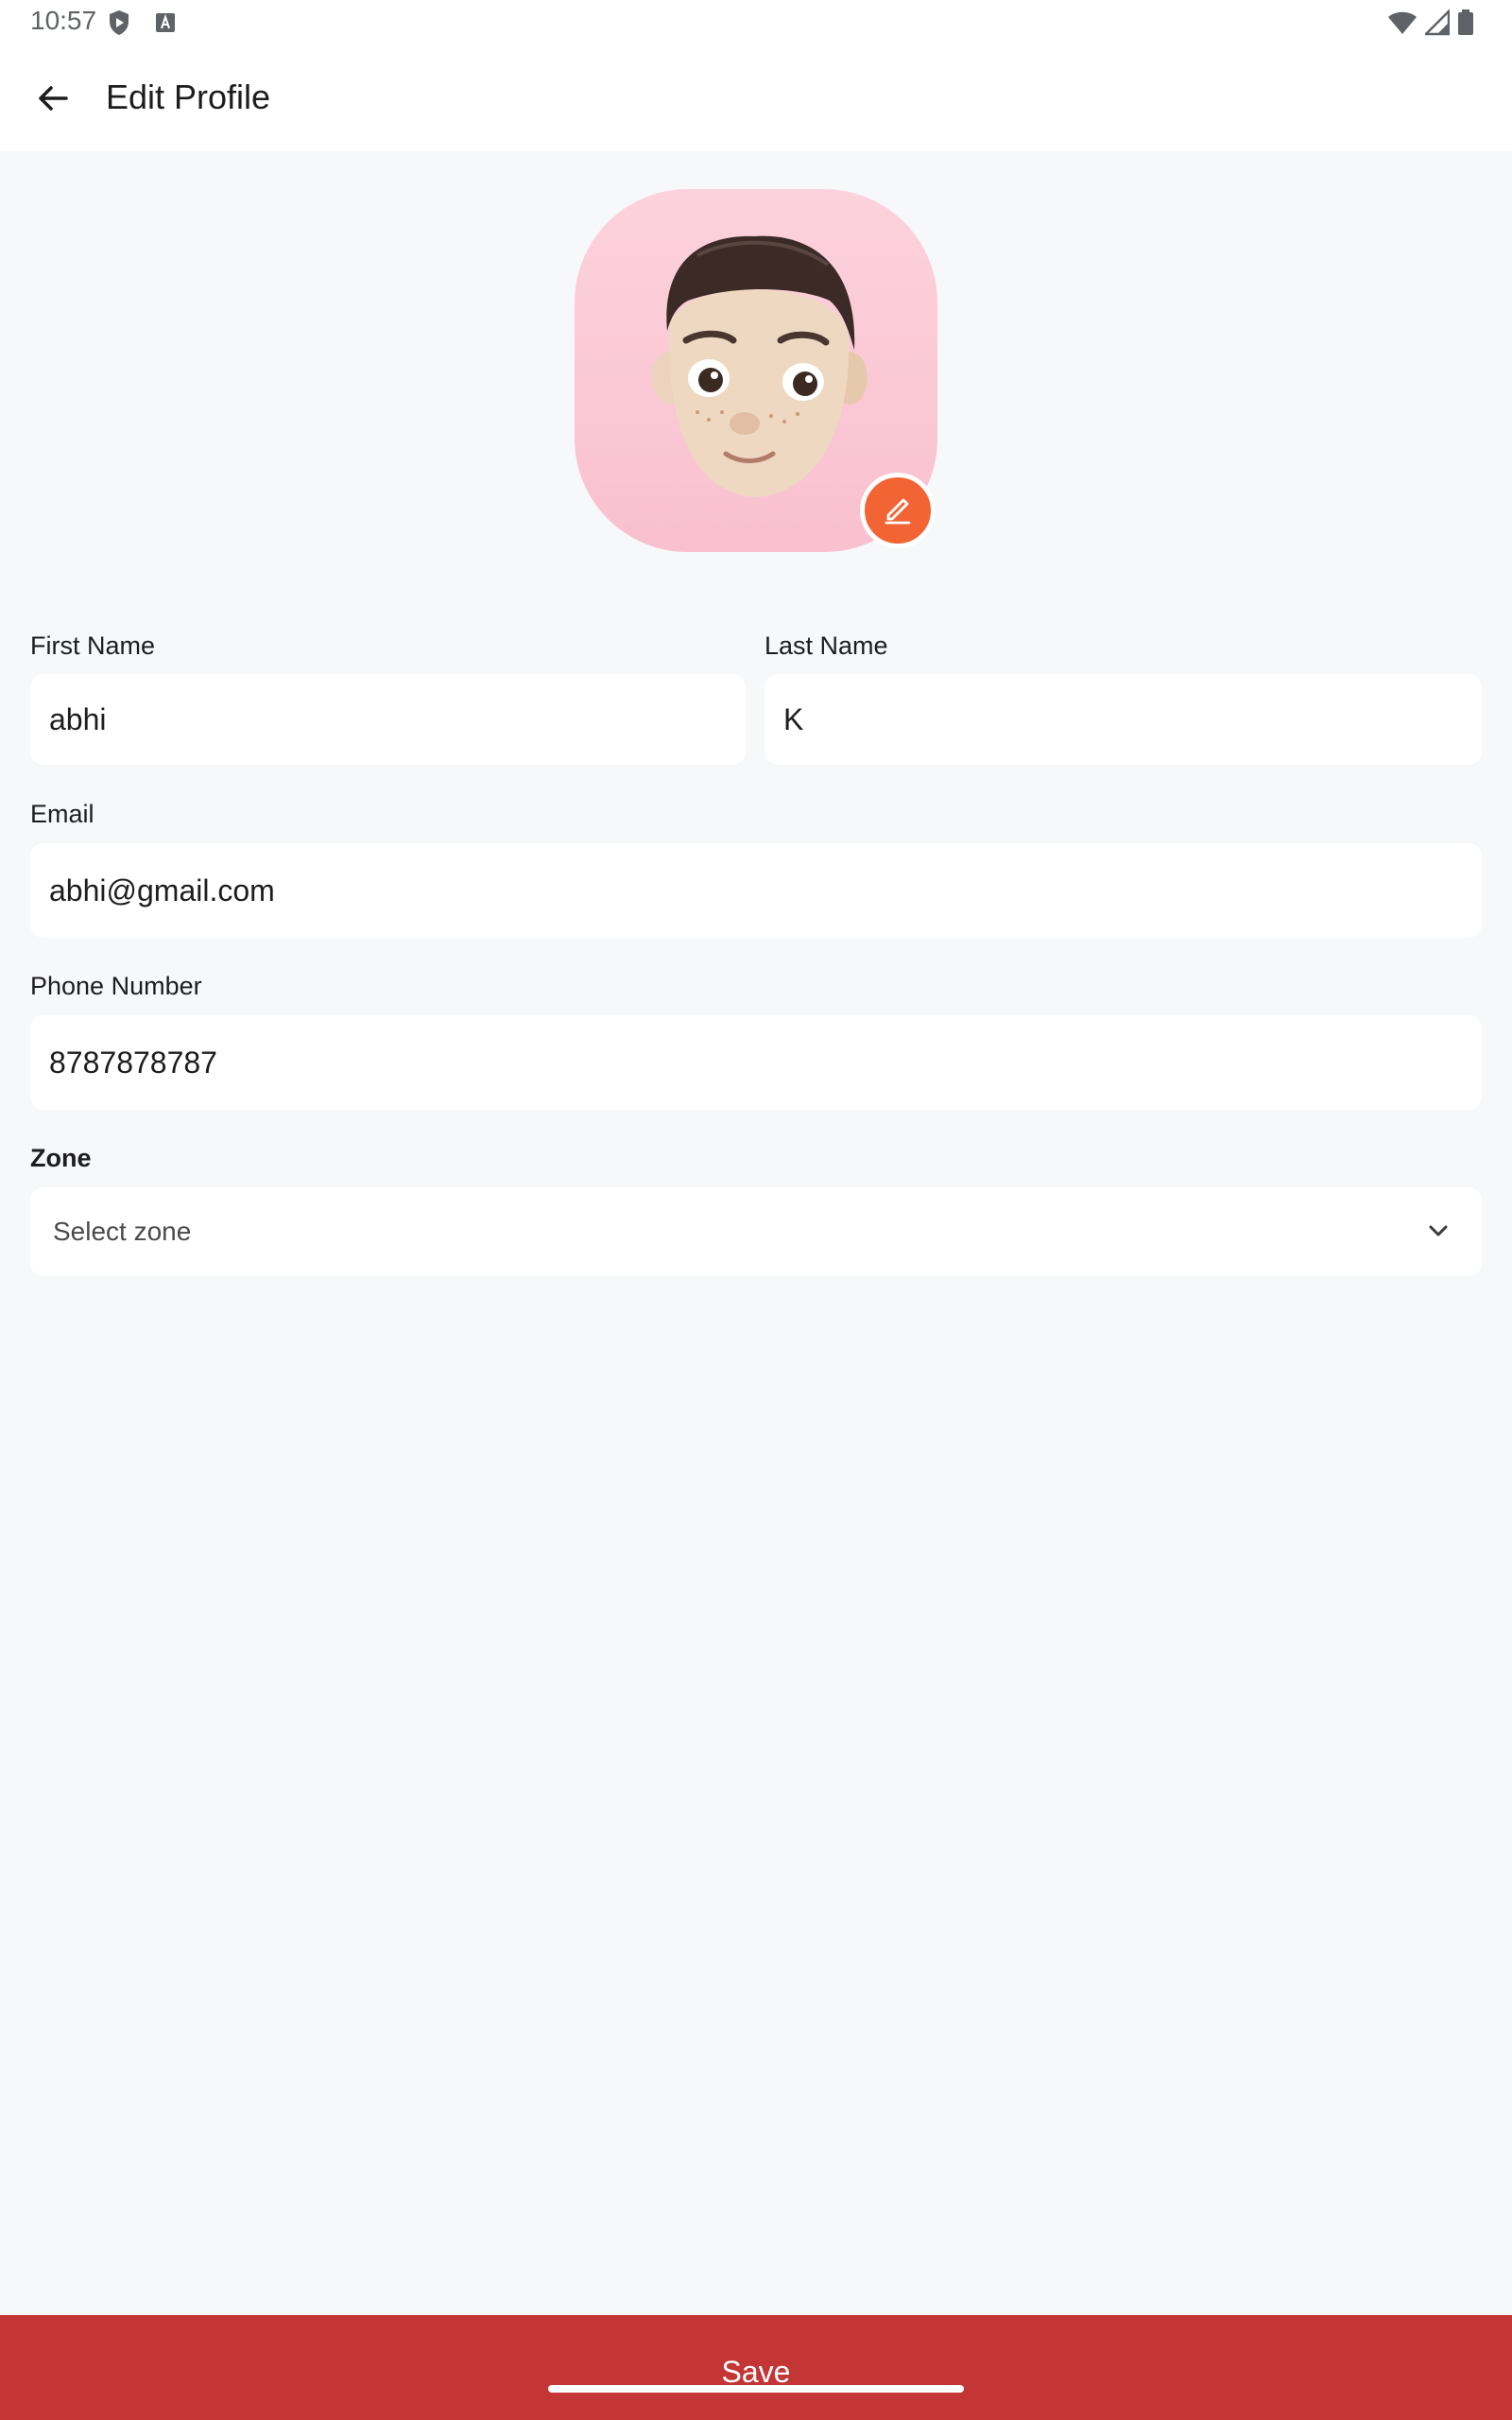 The width and height of the screenshot is (1512, 2420). I want to click on avatar-container, so click(756, 370).